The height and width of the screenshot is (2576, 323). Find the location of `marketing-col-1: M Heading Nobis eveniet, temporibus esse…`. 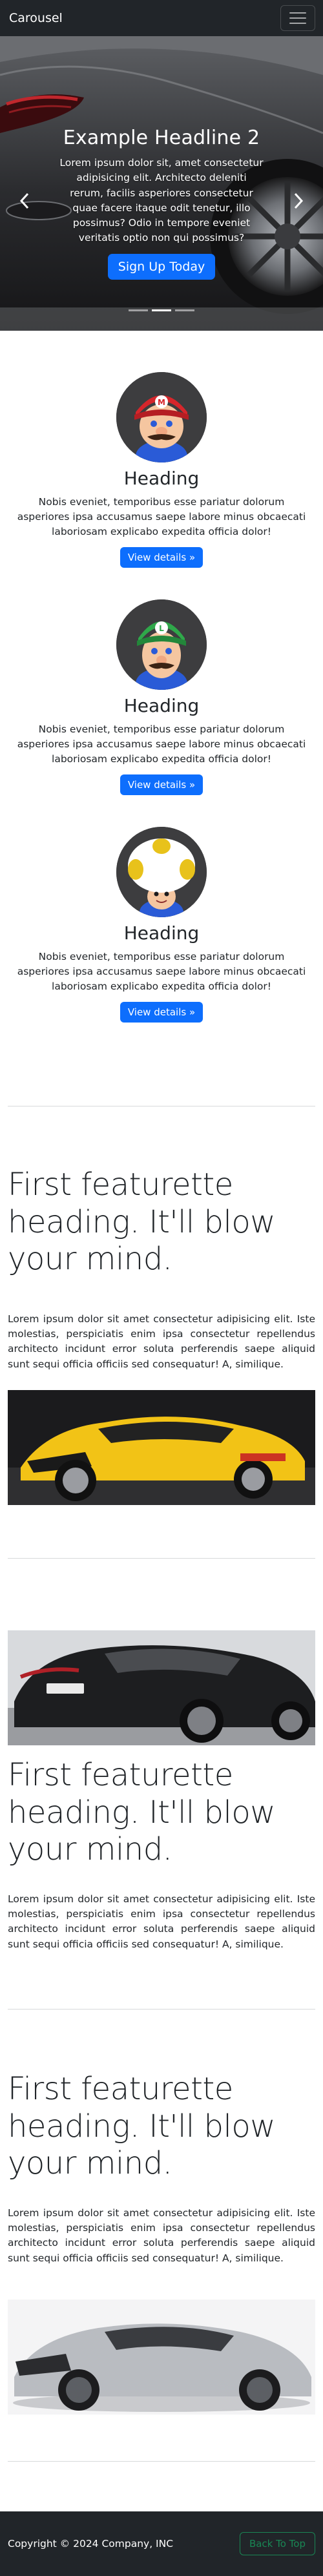

marketing-col-1: M Heading Nobis eveniet, temporibus esse… is located at coordinates (162, 470).